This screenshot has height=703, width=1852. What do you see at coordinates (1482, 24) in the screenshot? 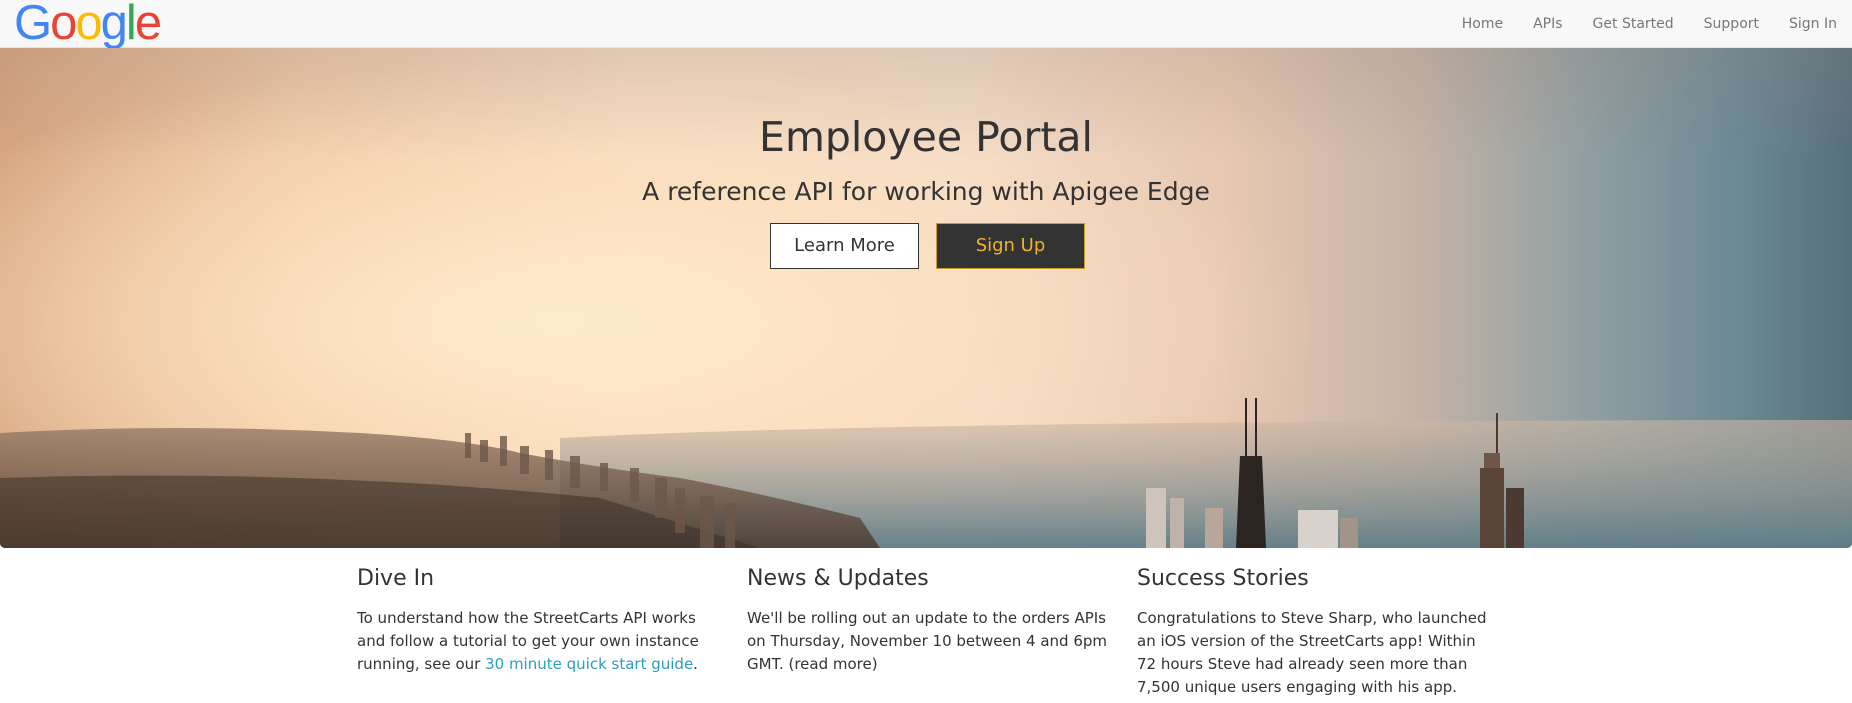
I see `nav-home: Home` at bounding box center [1482, 24].